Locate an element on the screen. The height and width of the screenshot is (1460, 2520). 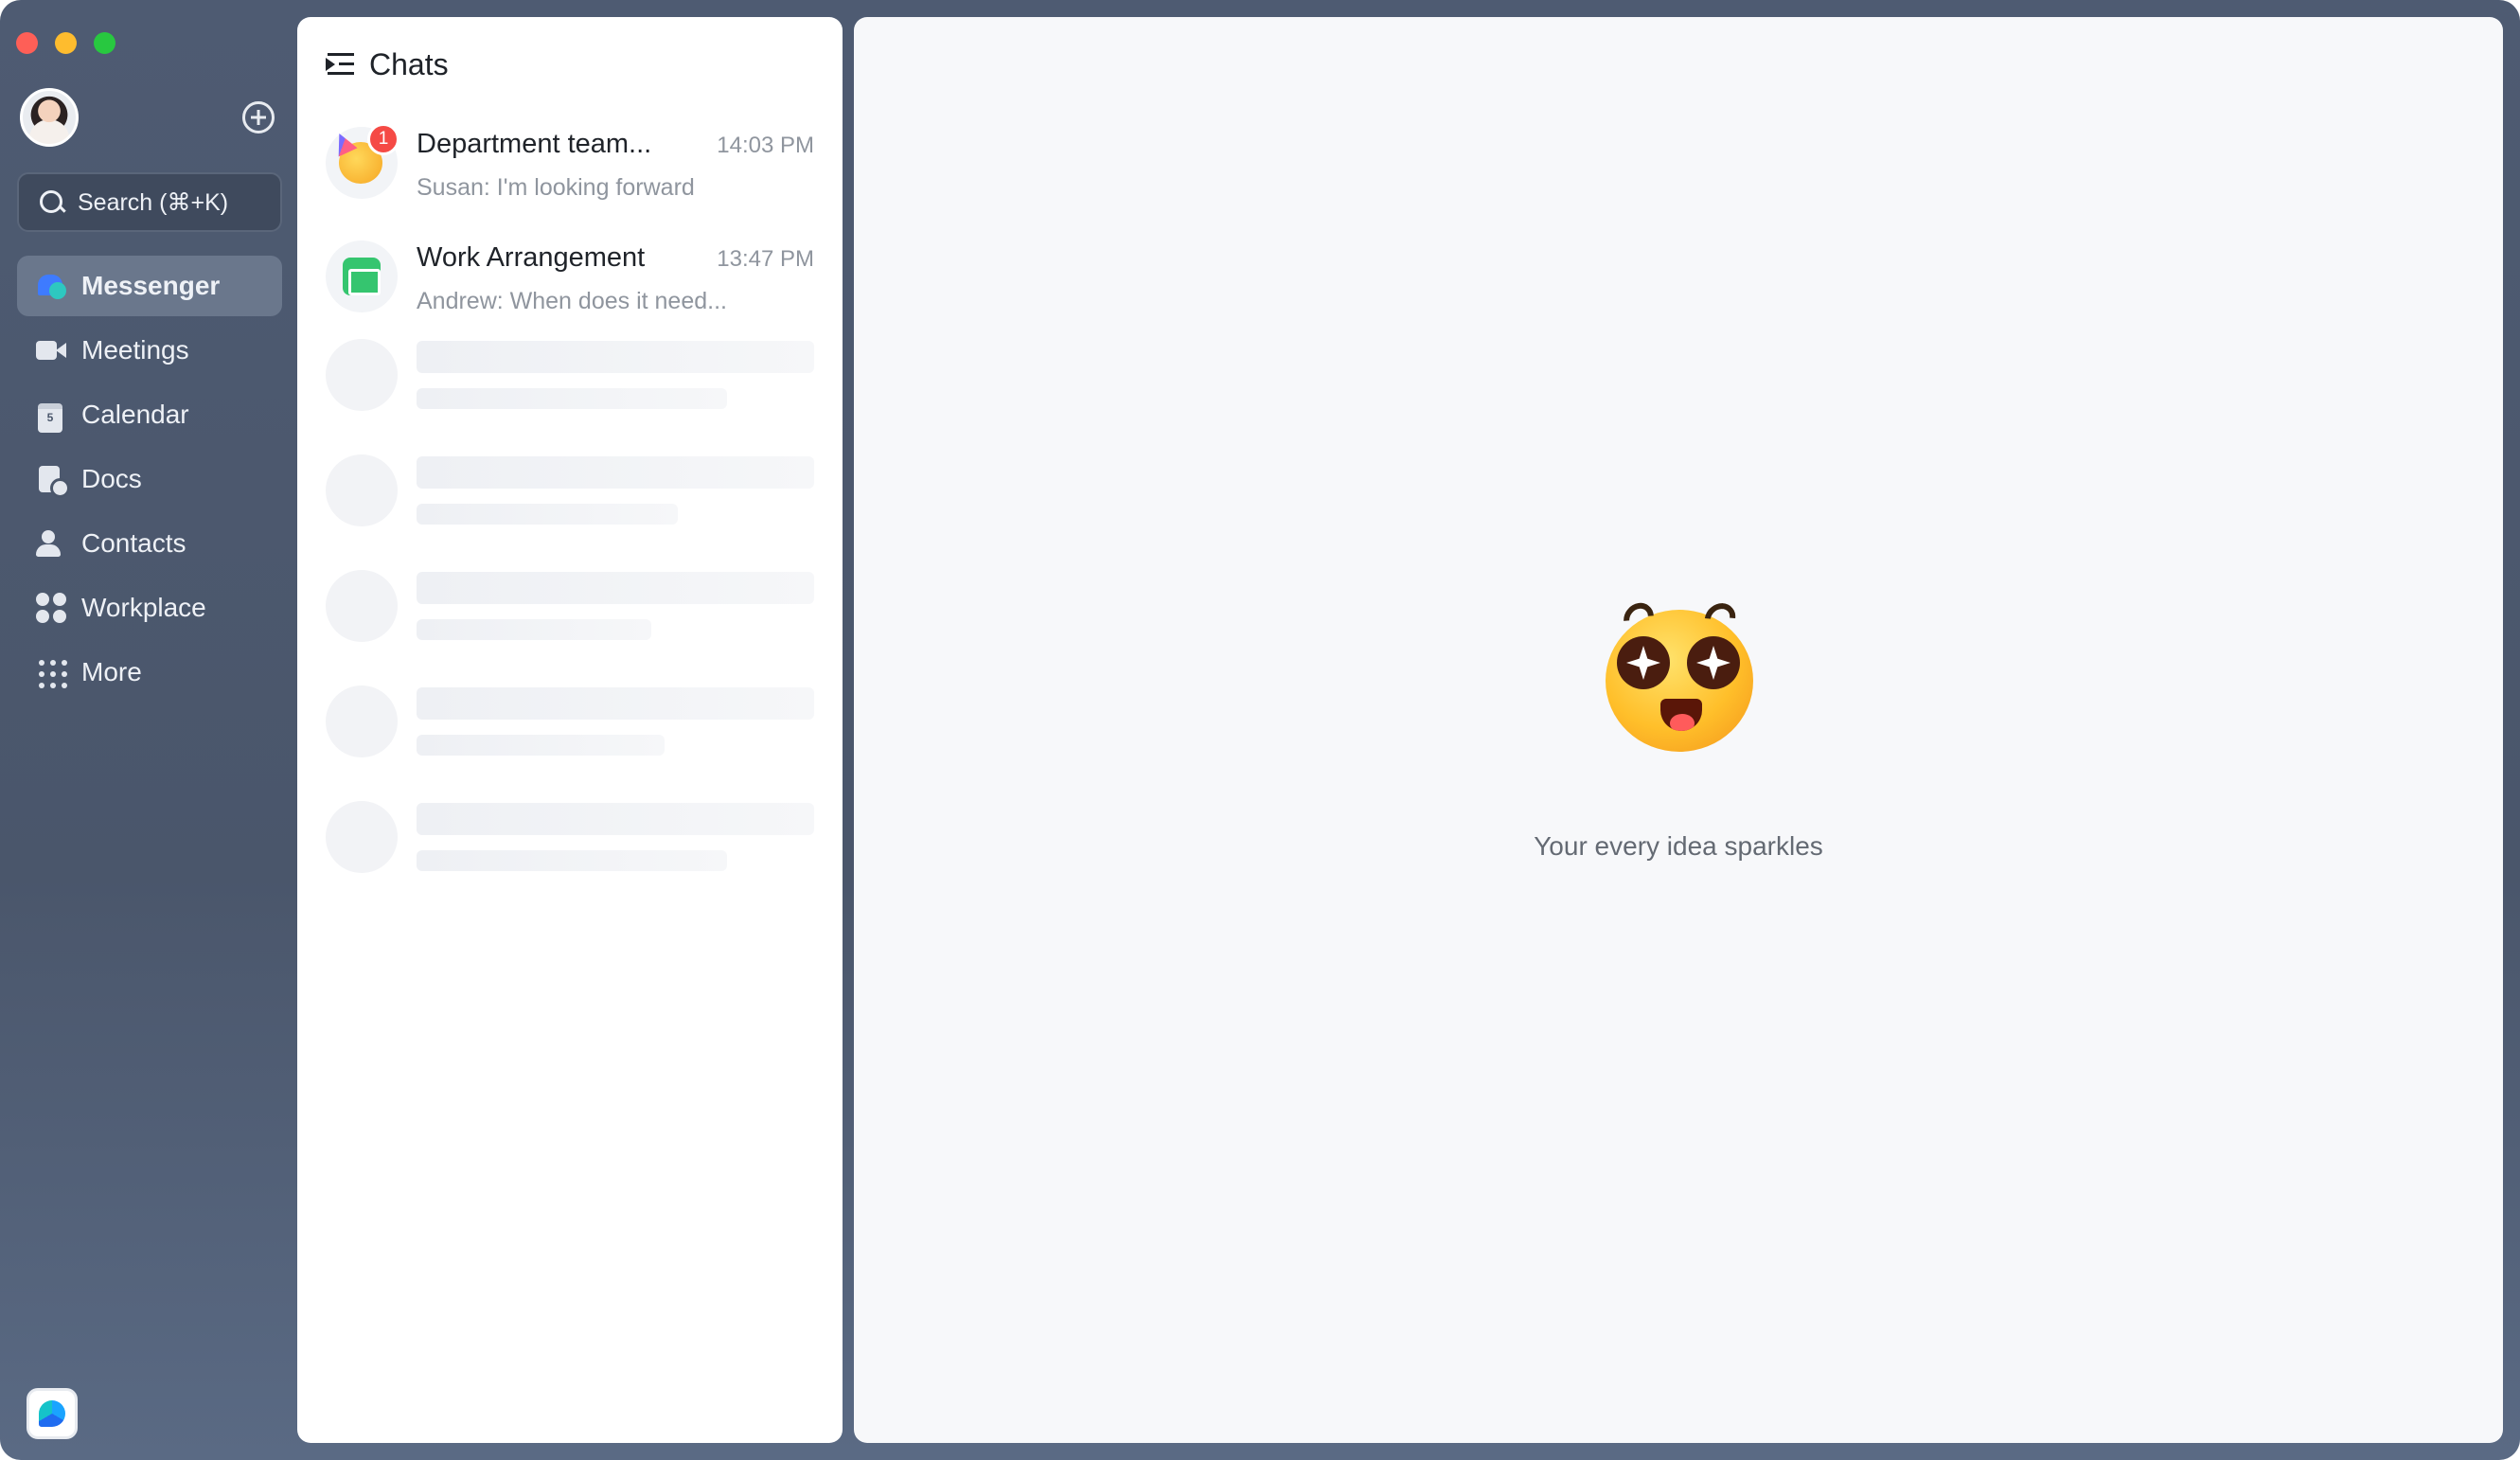
empty-state-tagline: Your every idea sparkles is located at coordinates (1678, 846).